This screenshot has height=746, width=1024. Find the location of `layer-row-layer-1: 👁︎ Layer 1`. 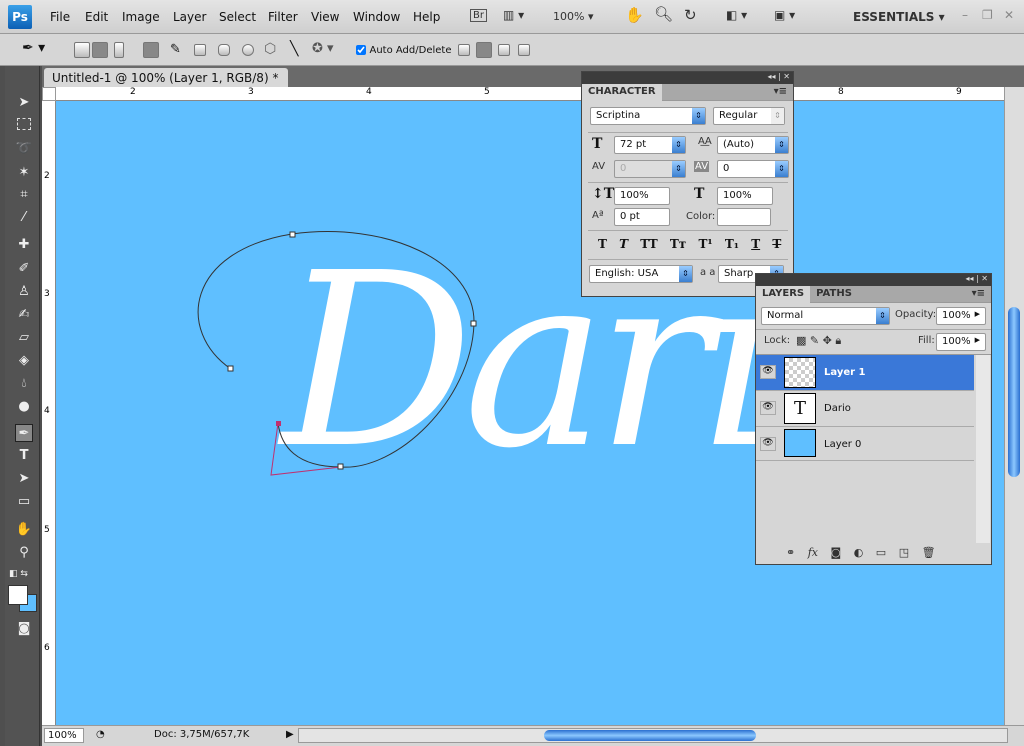

layer-row-layer-1: 👁︎ Layer 1 is located at coordinates (865, 373).